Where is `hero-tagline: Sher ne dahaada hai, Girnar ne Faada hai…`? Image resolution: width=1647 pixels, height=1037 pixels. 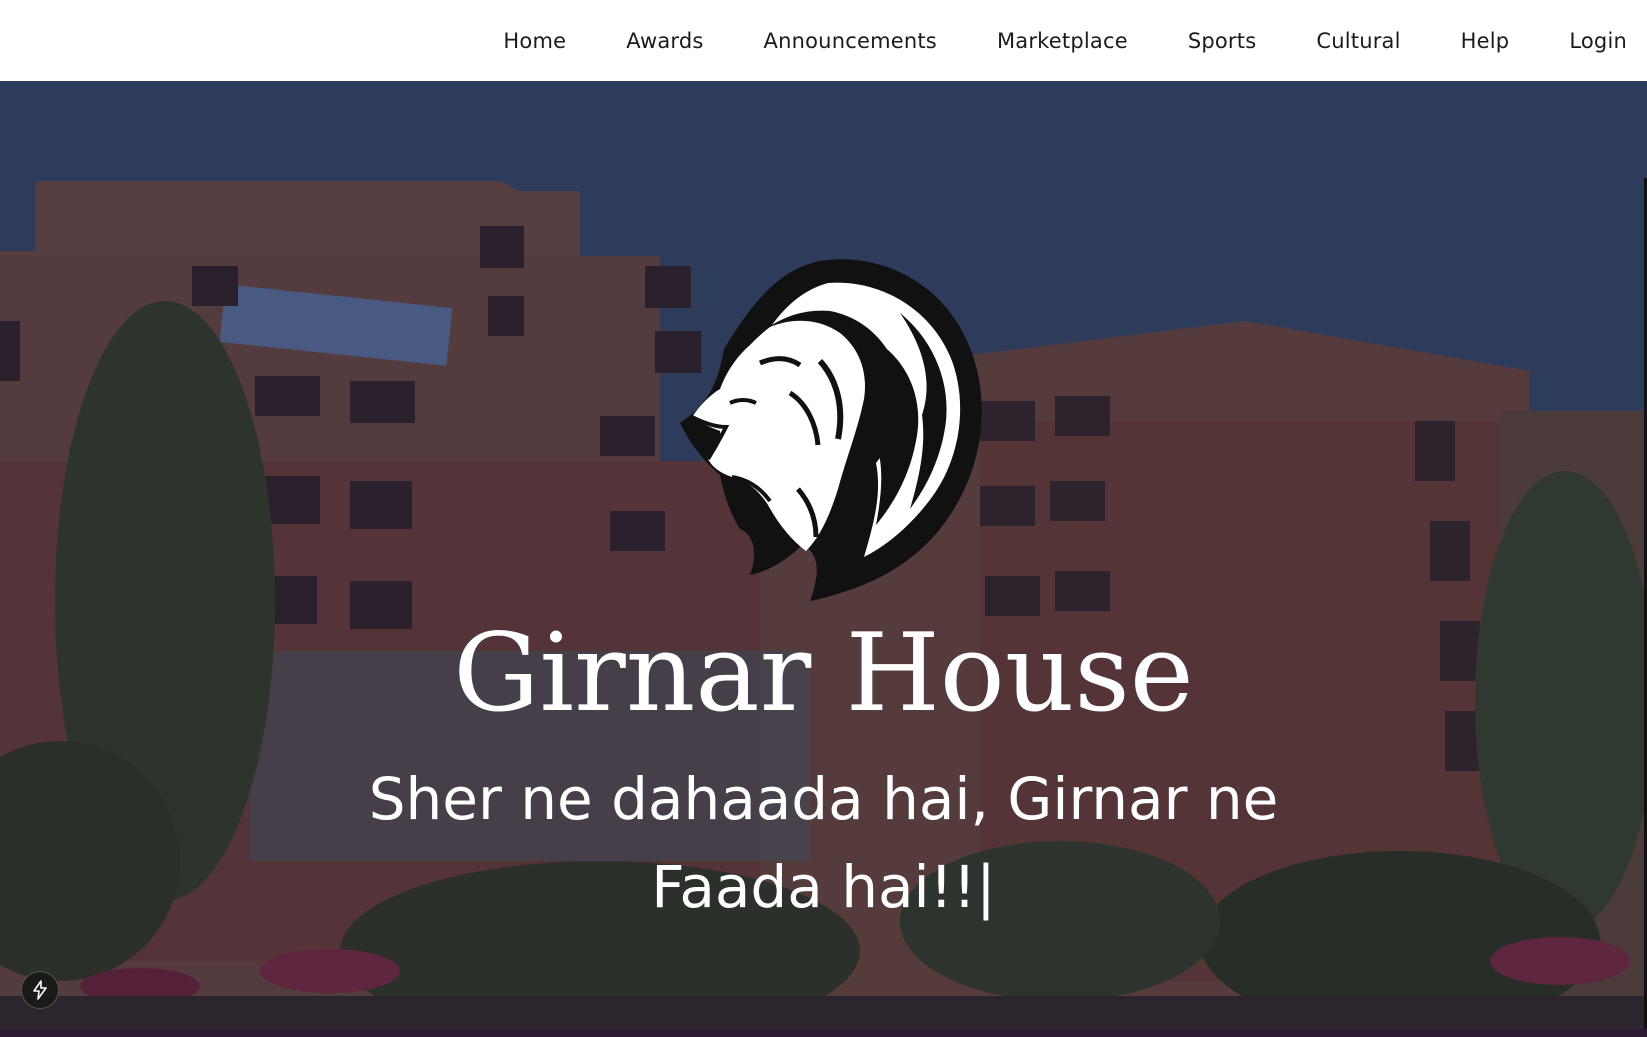 hero-tagline: Sher ne dahaada hai, Girnar ne Faada hai… is located at coordinates (823, 843).